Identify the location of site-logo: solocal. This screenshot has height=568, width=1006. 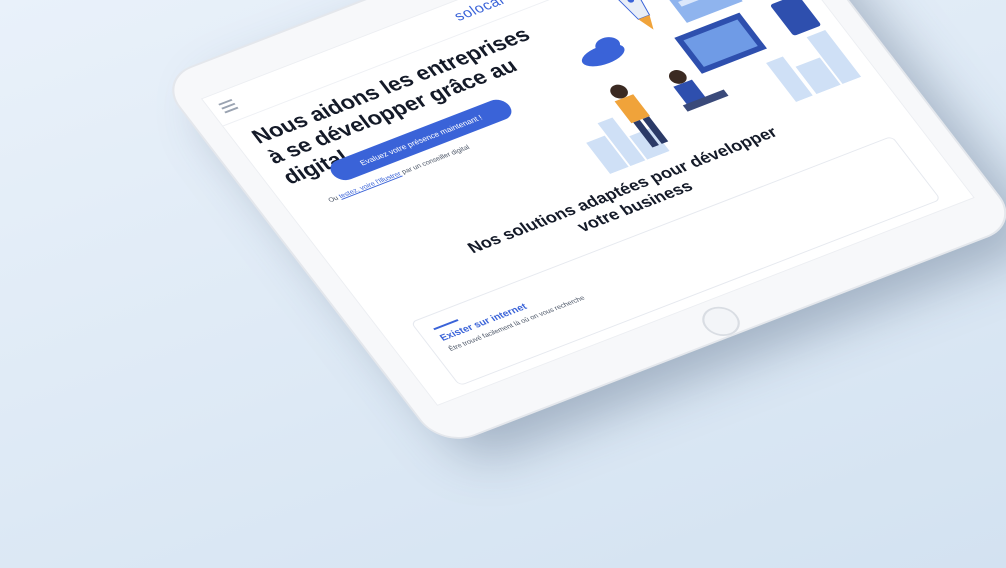
(479, 12).